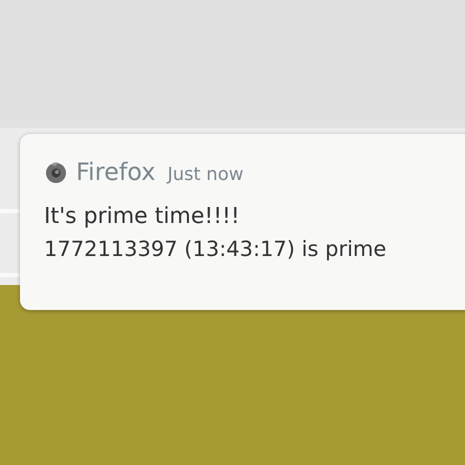  Describe the element at coordinates (116, 172) in the screenshot. I see `app-name: Firefox` at that location.